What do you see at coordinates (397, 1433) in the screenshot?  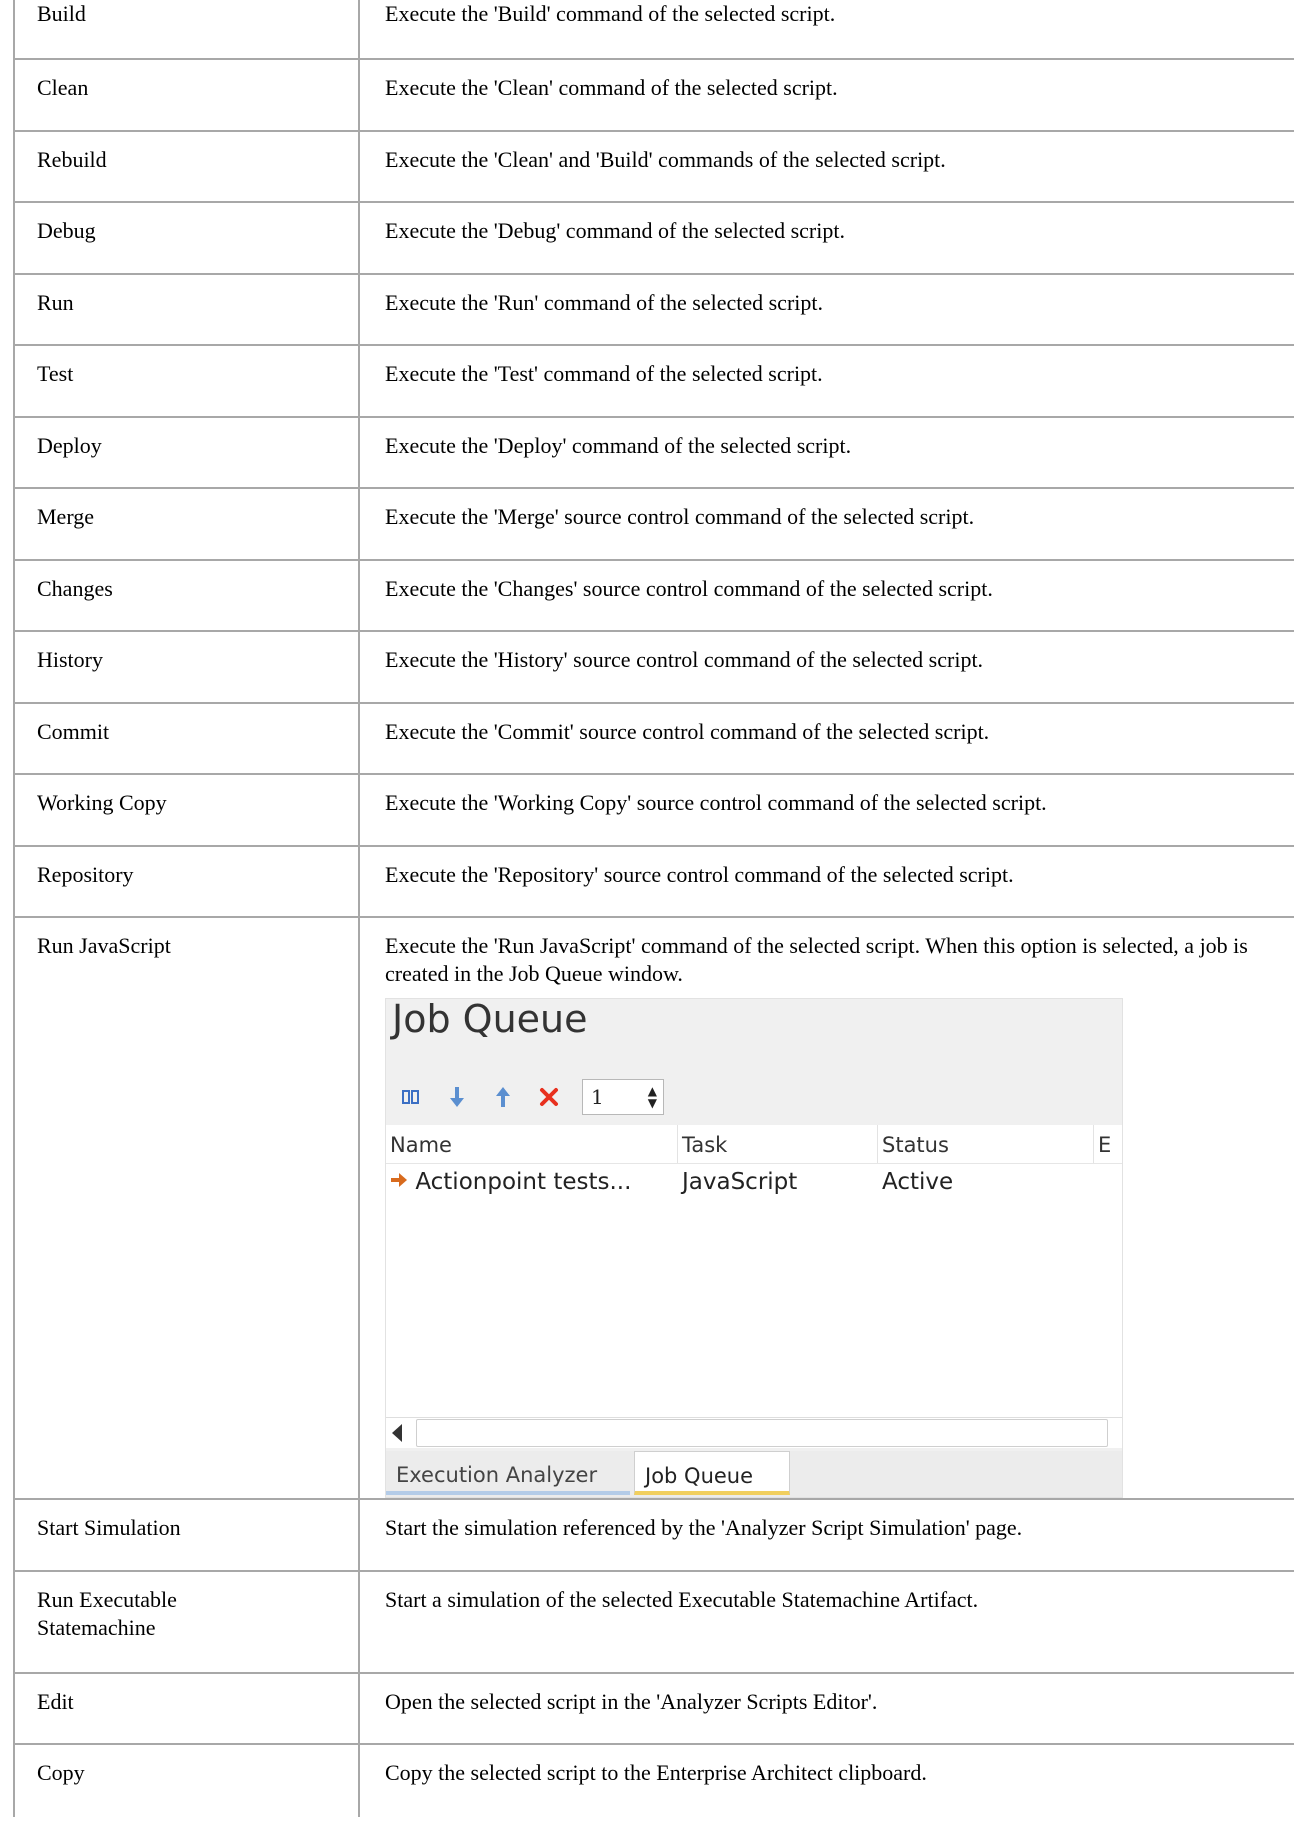 I see `scroll-left-icon` at bounding box center [397, 1433].